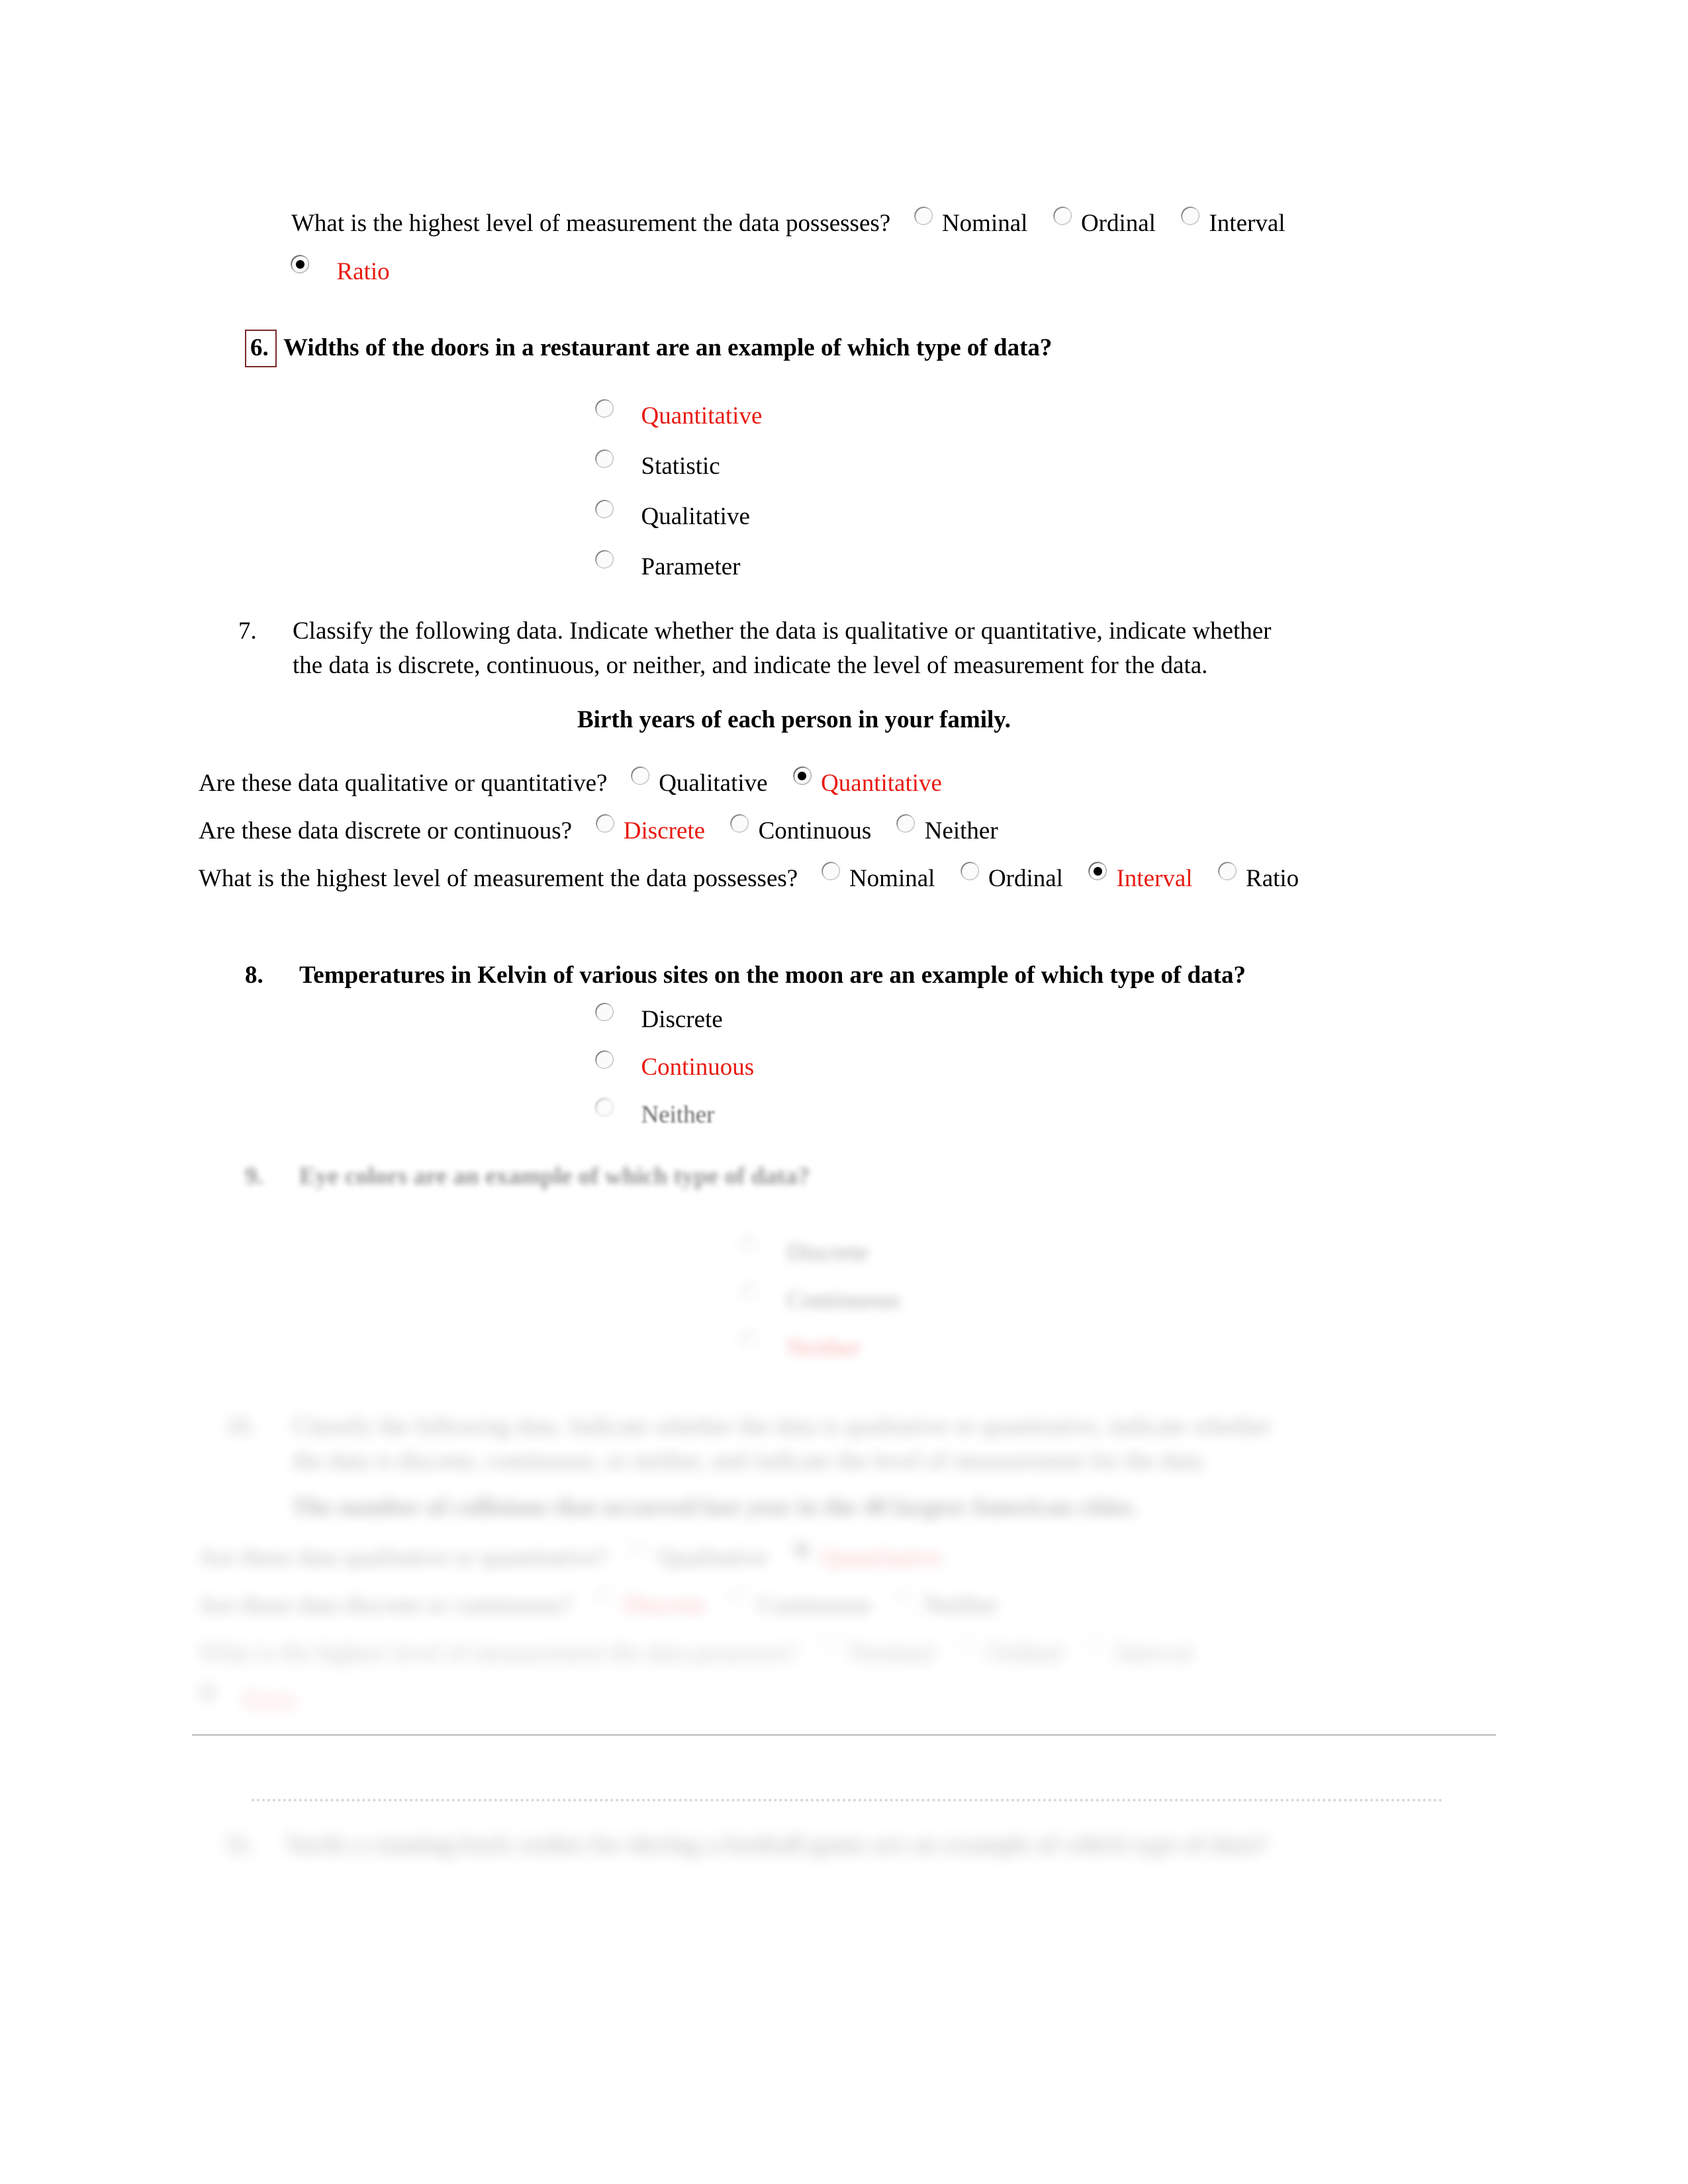  What do you see at coordinates (827, 1252) in the screenshot?
I see `q9-label-discrete: Discrete` at bounding box center [827, 1252].